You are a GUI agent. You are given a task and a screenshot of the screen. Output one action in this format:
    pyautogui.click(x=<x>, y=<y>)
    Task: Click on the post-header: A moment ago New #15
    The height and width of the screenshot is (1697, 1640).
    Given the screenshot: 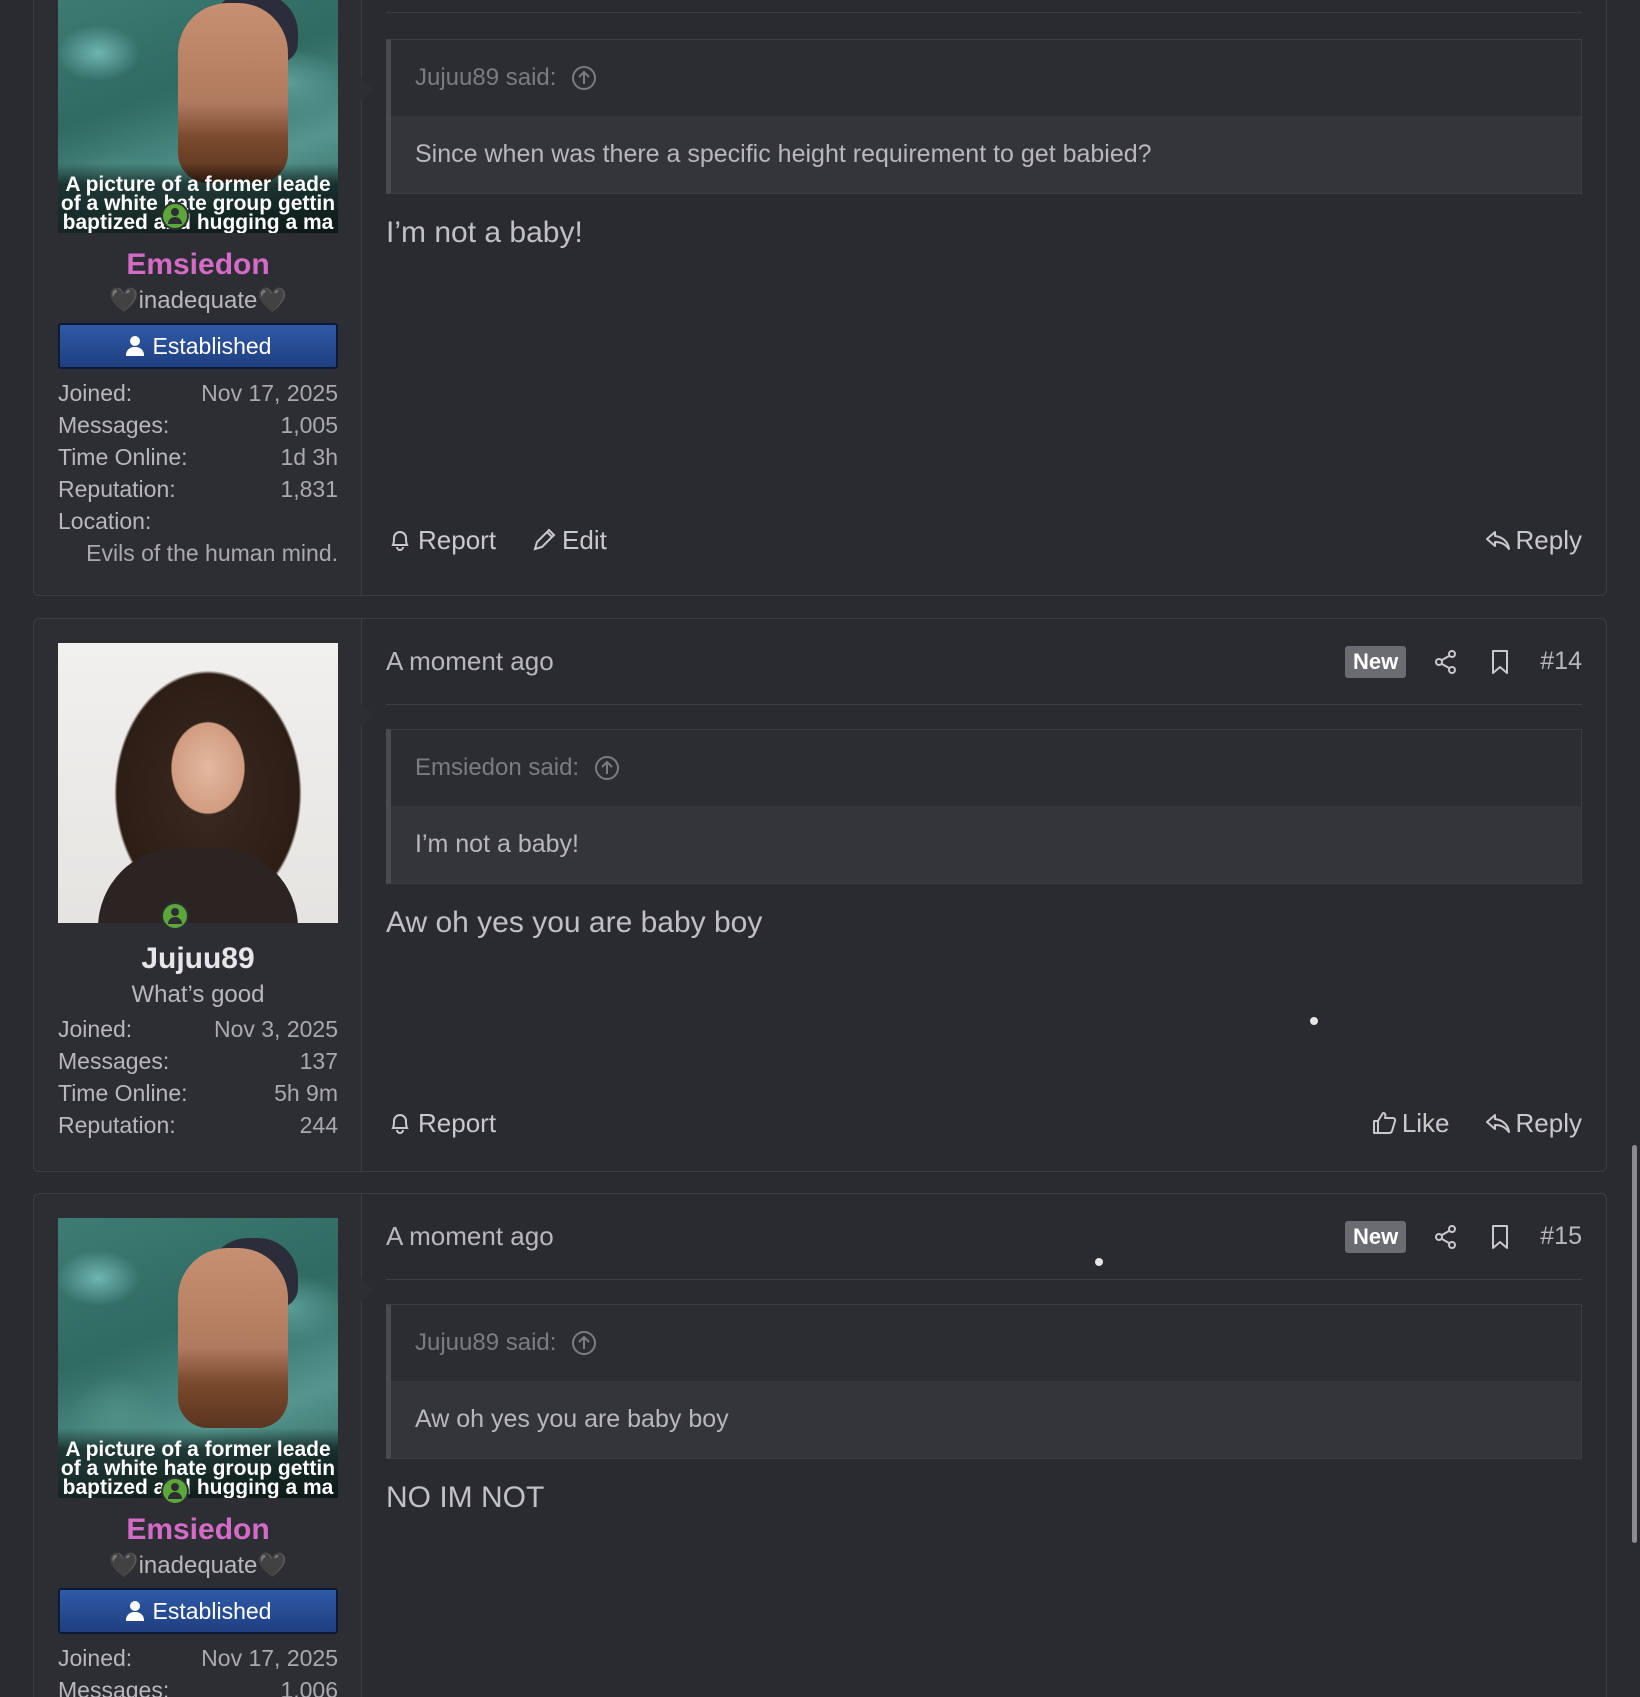 What is the action you would take?
    pyautogui.click(x=984, y=1237)
    